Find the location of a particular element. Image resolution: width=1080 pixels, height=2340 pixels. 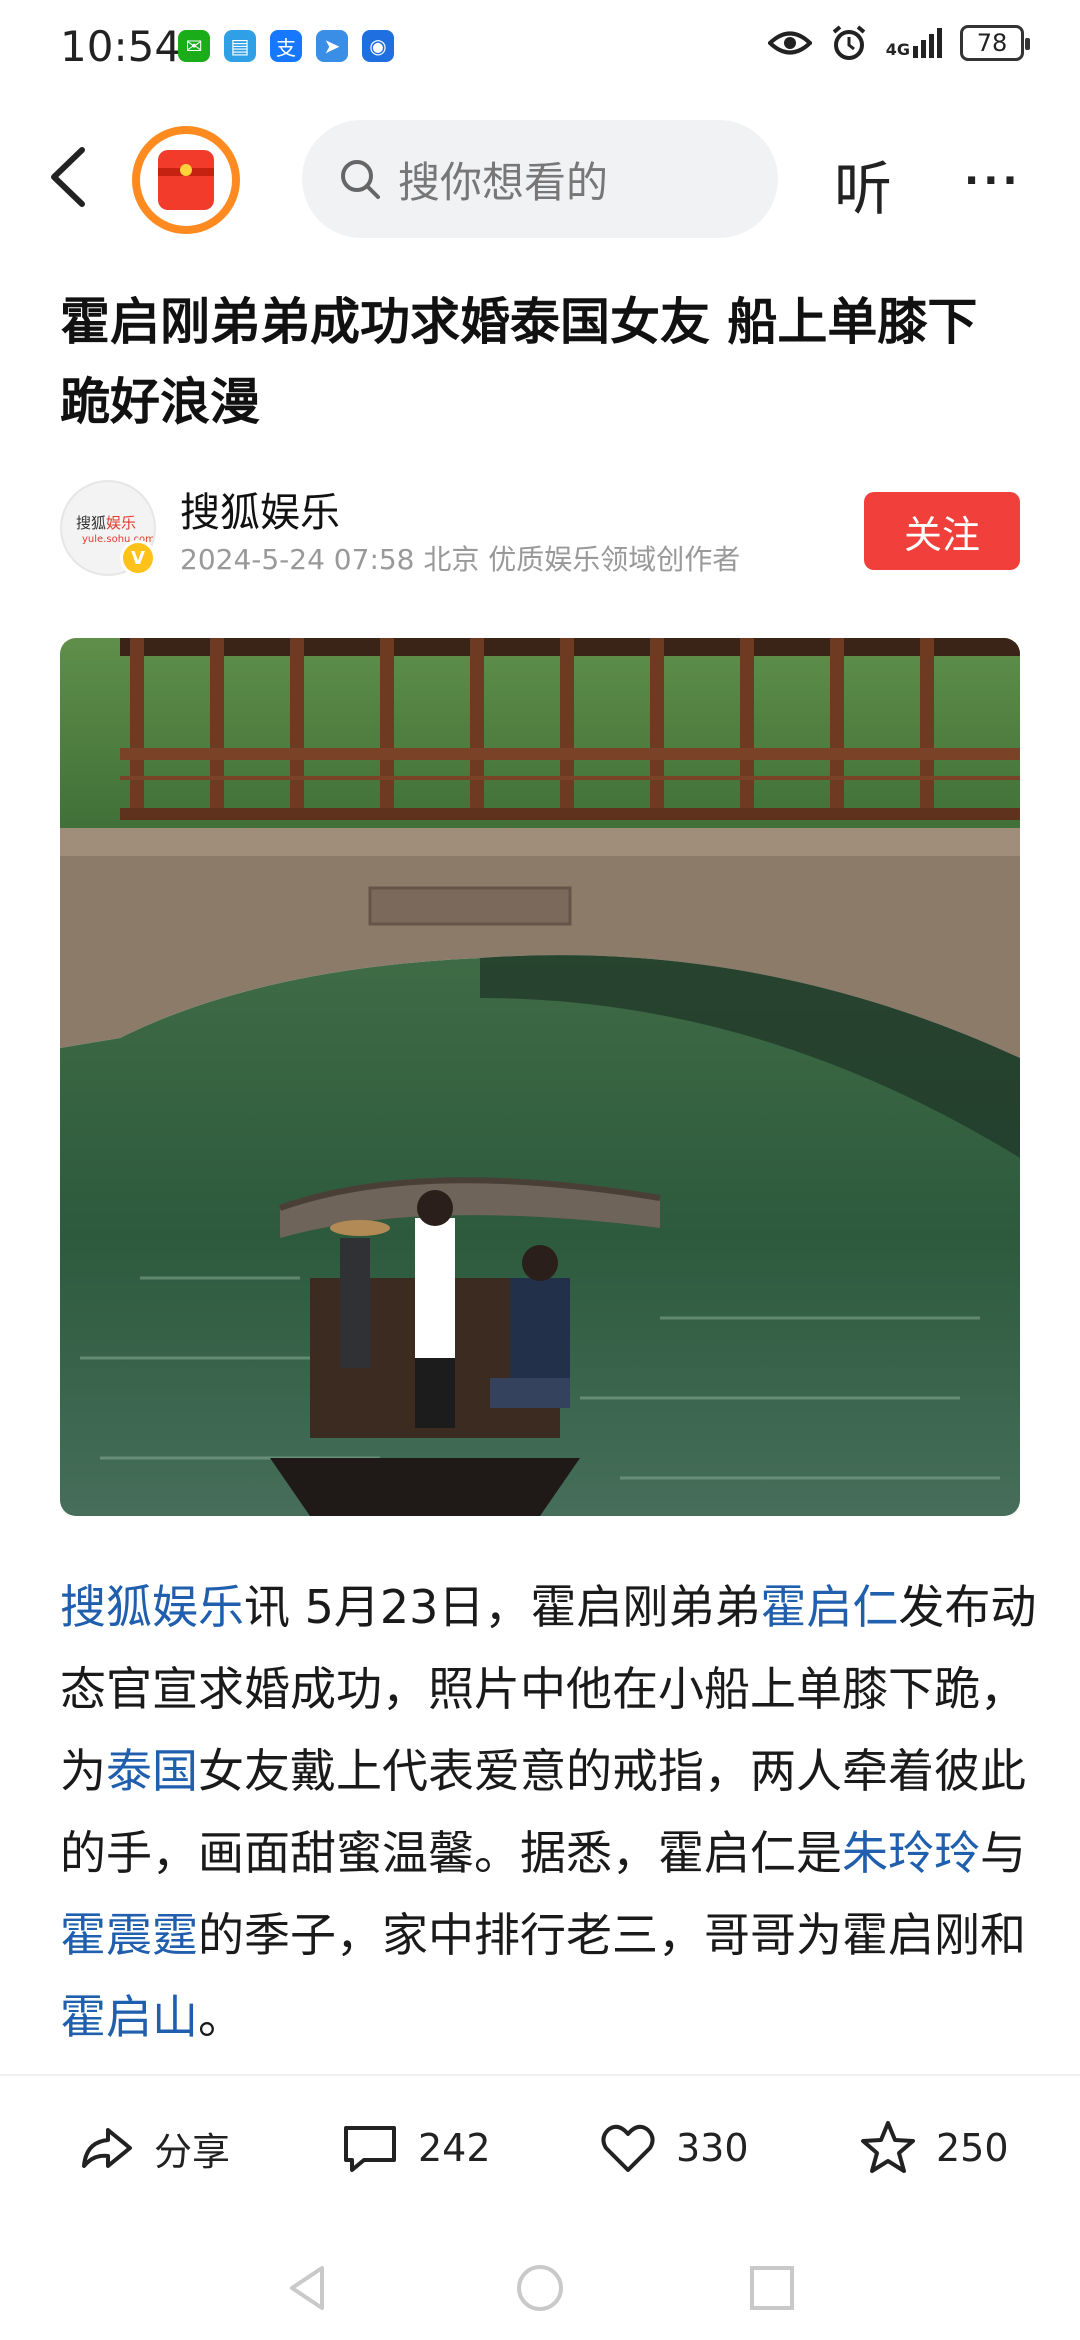

comment-count: 242 is located at coordinates (454, 2148).